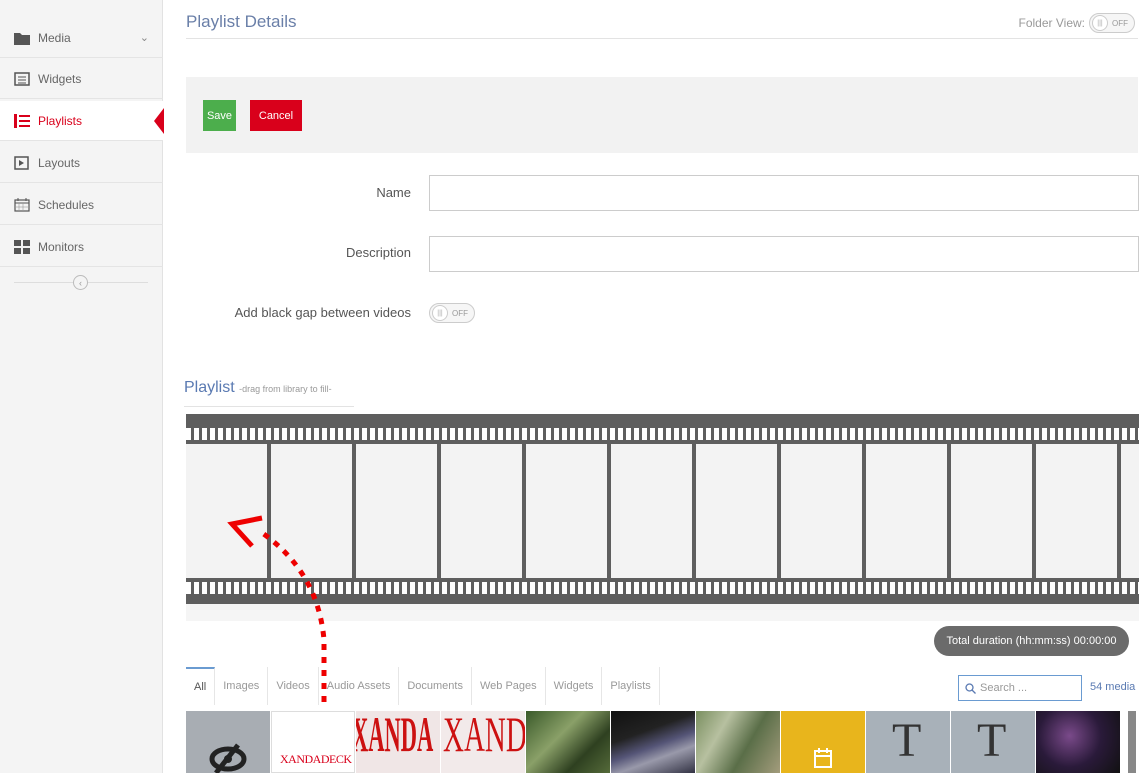 The height and width of the screenshot is (773, 1145). I want to click on tab-audio-assets: Audio Assets, so click(359, 686).